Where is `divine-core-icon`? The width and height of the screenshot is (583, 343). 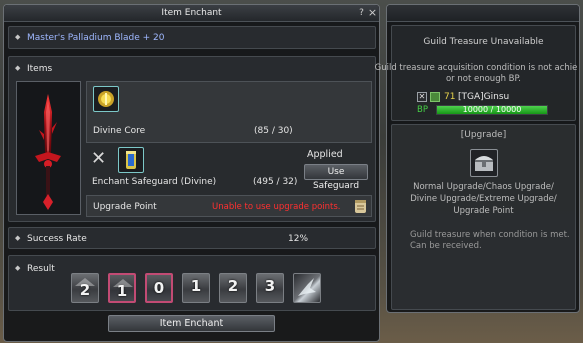 divine-core-icon is located at coordinates (106, 99).